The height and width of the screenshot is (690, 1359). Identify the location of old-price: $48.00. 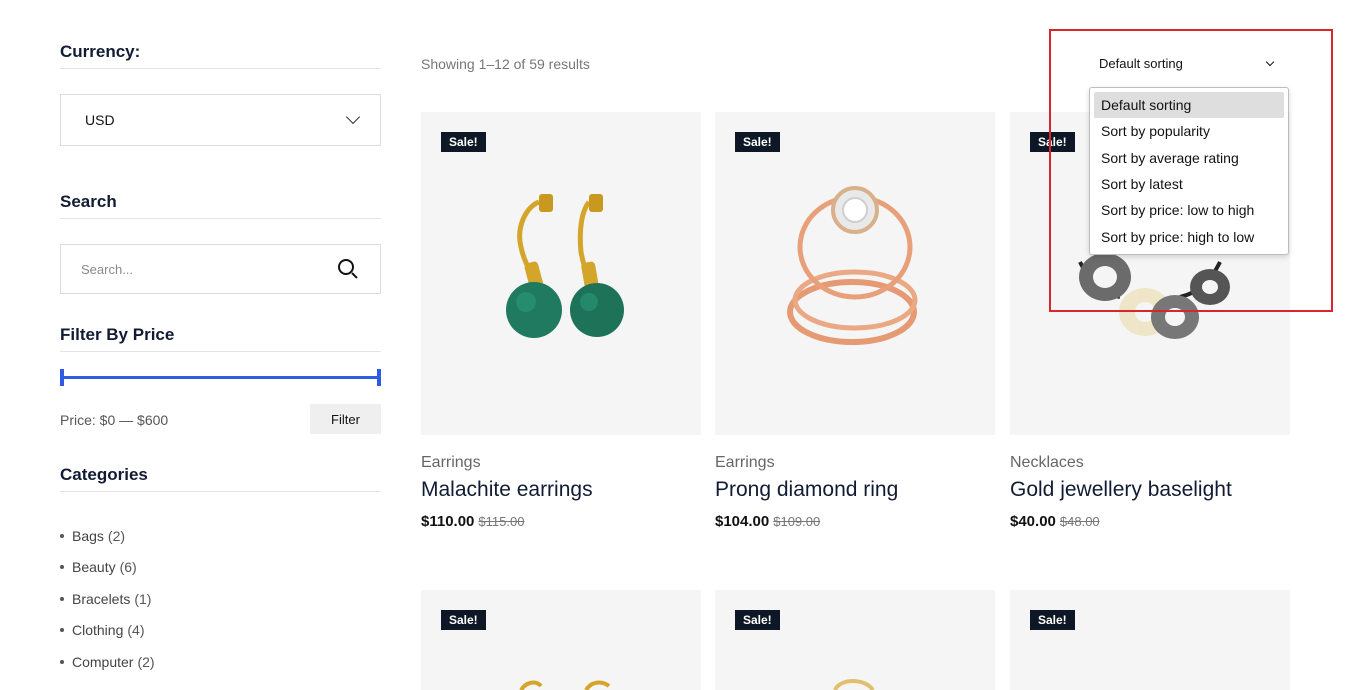
(1079, 521).